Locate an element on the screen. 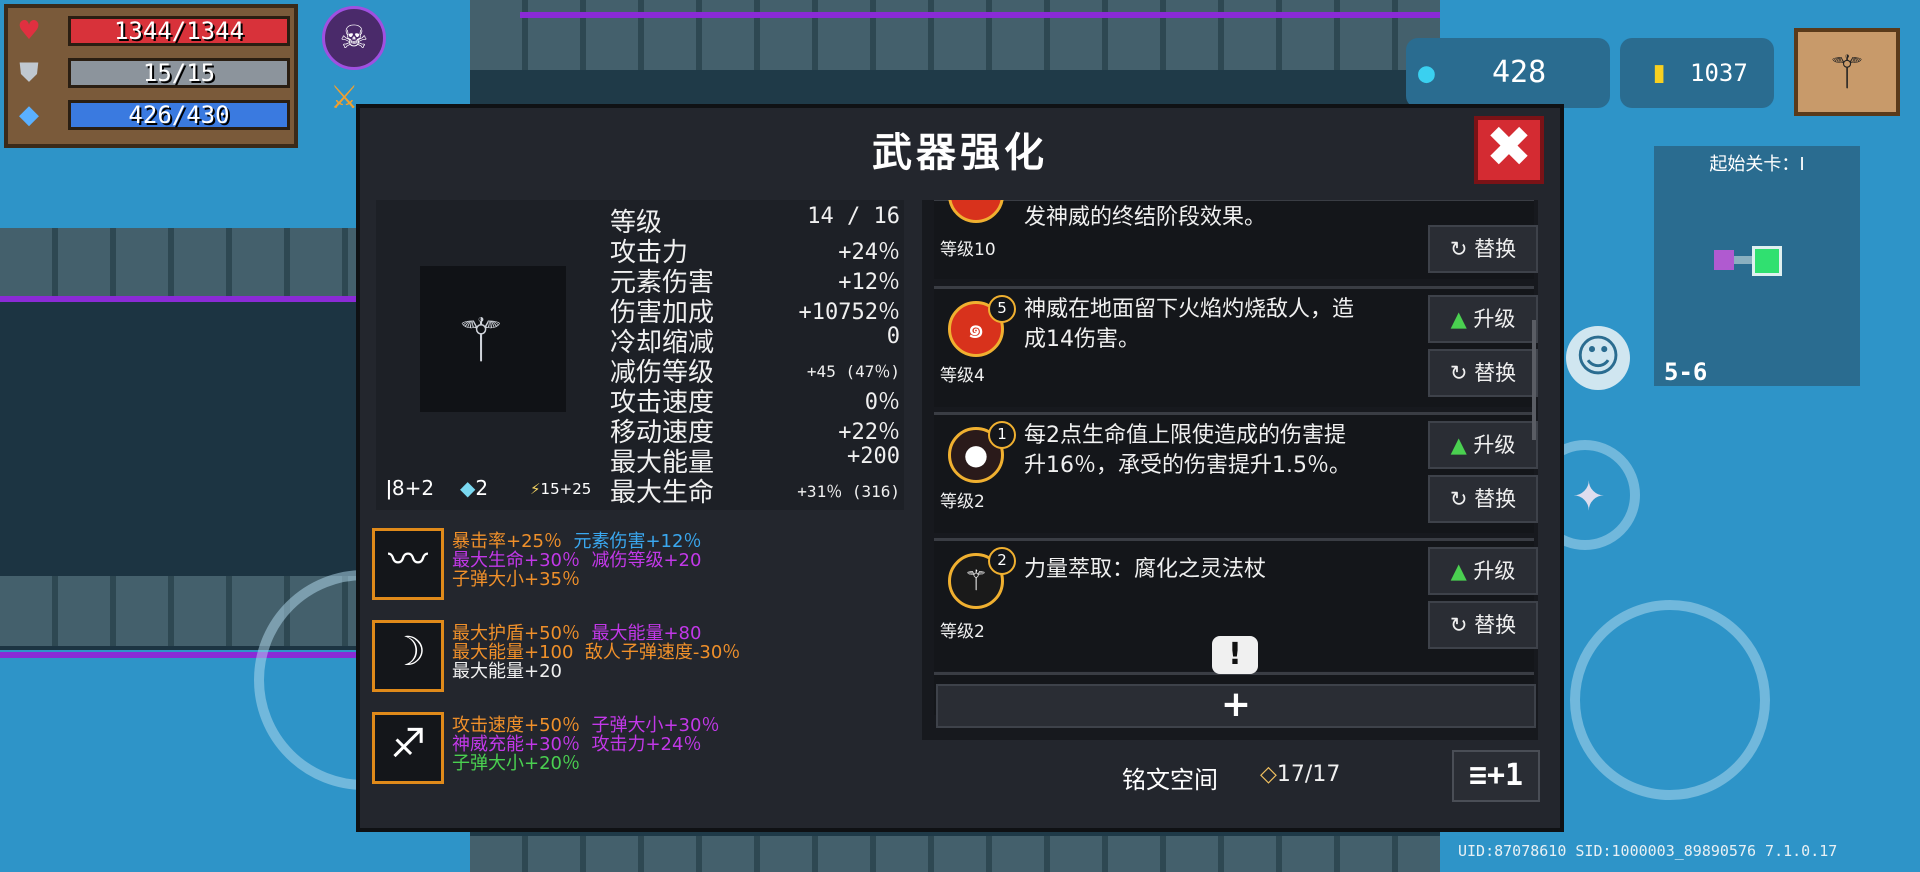 Image resolution: width=1920 pixels, height=872 pixels. minimap-current-room is located at coordinates (1767, 261).